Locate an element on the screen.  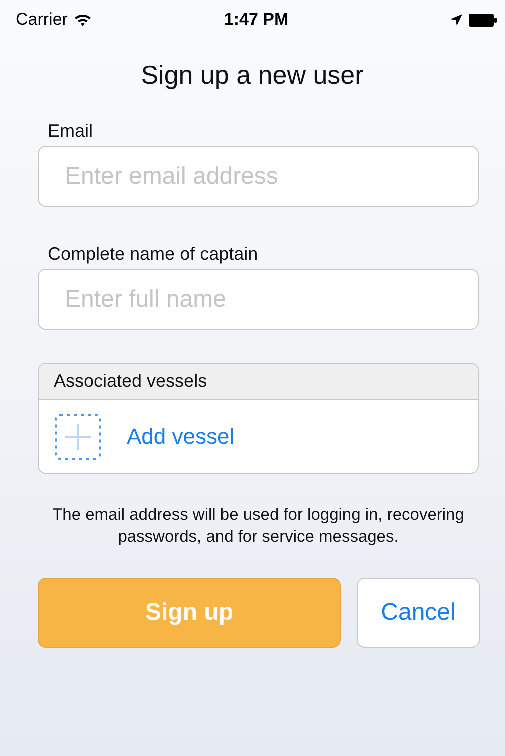
dashed-plus-icon is located at coordinates (78, 437).